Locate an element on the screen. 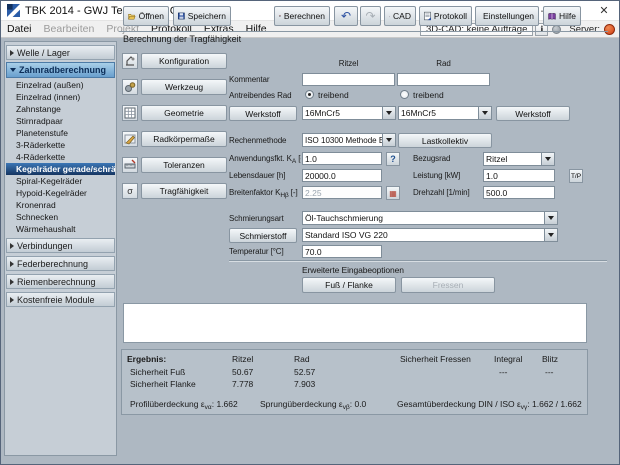  close-button: ✕ is located at coordinates (604, 10).